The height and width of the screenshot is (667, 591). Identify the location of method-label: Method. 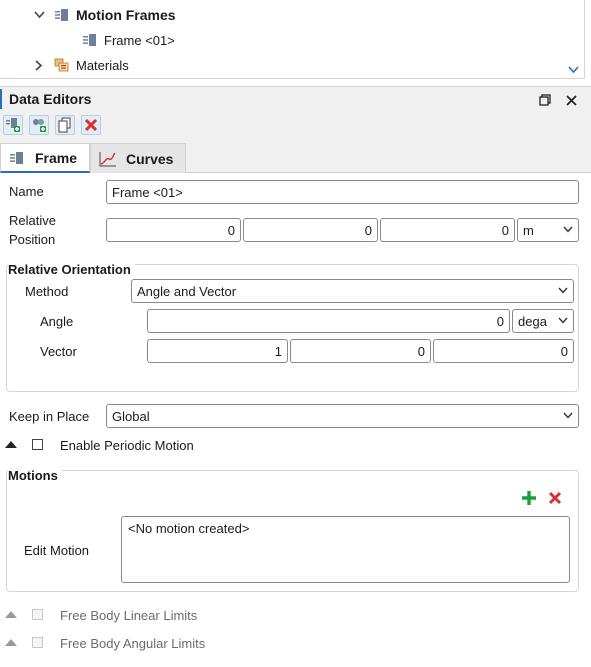
(47, 291).